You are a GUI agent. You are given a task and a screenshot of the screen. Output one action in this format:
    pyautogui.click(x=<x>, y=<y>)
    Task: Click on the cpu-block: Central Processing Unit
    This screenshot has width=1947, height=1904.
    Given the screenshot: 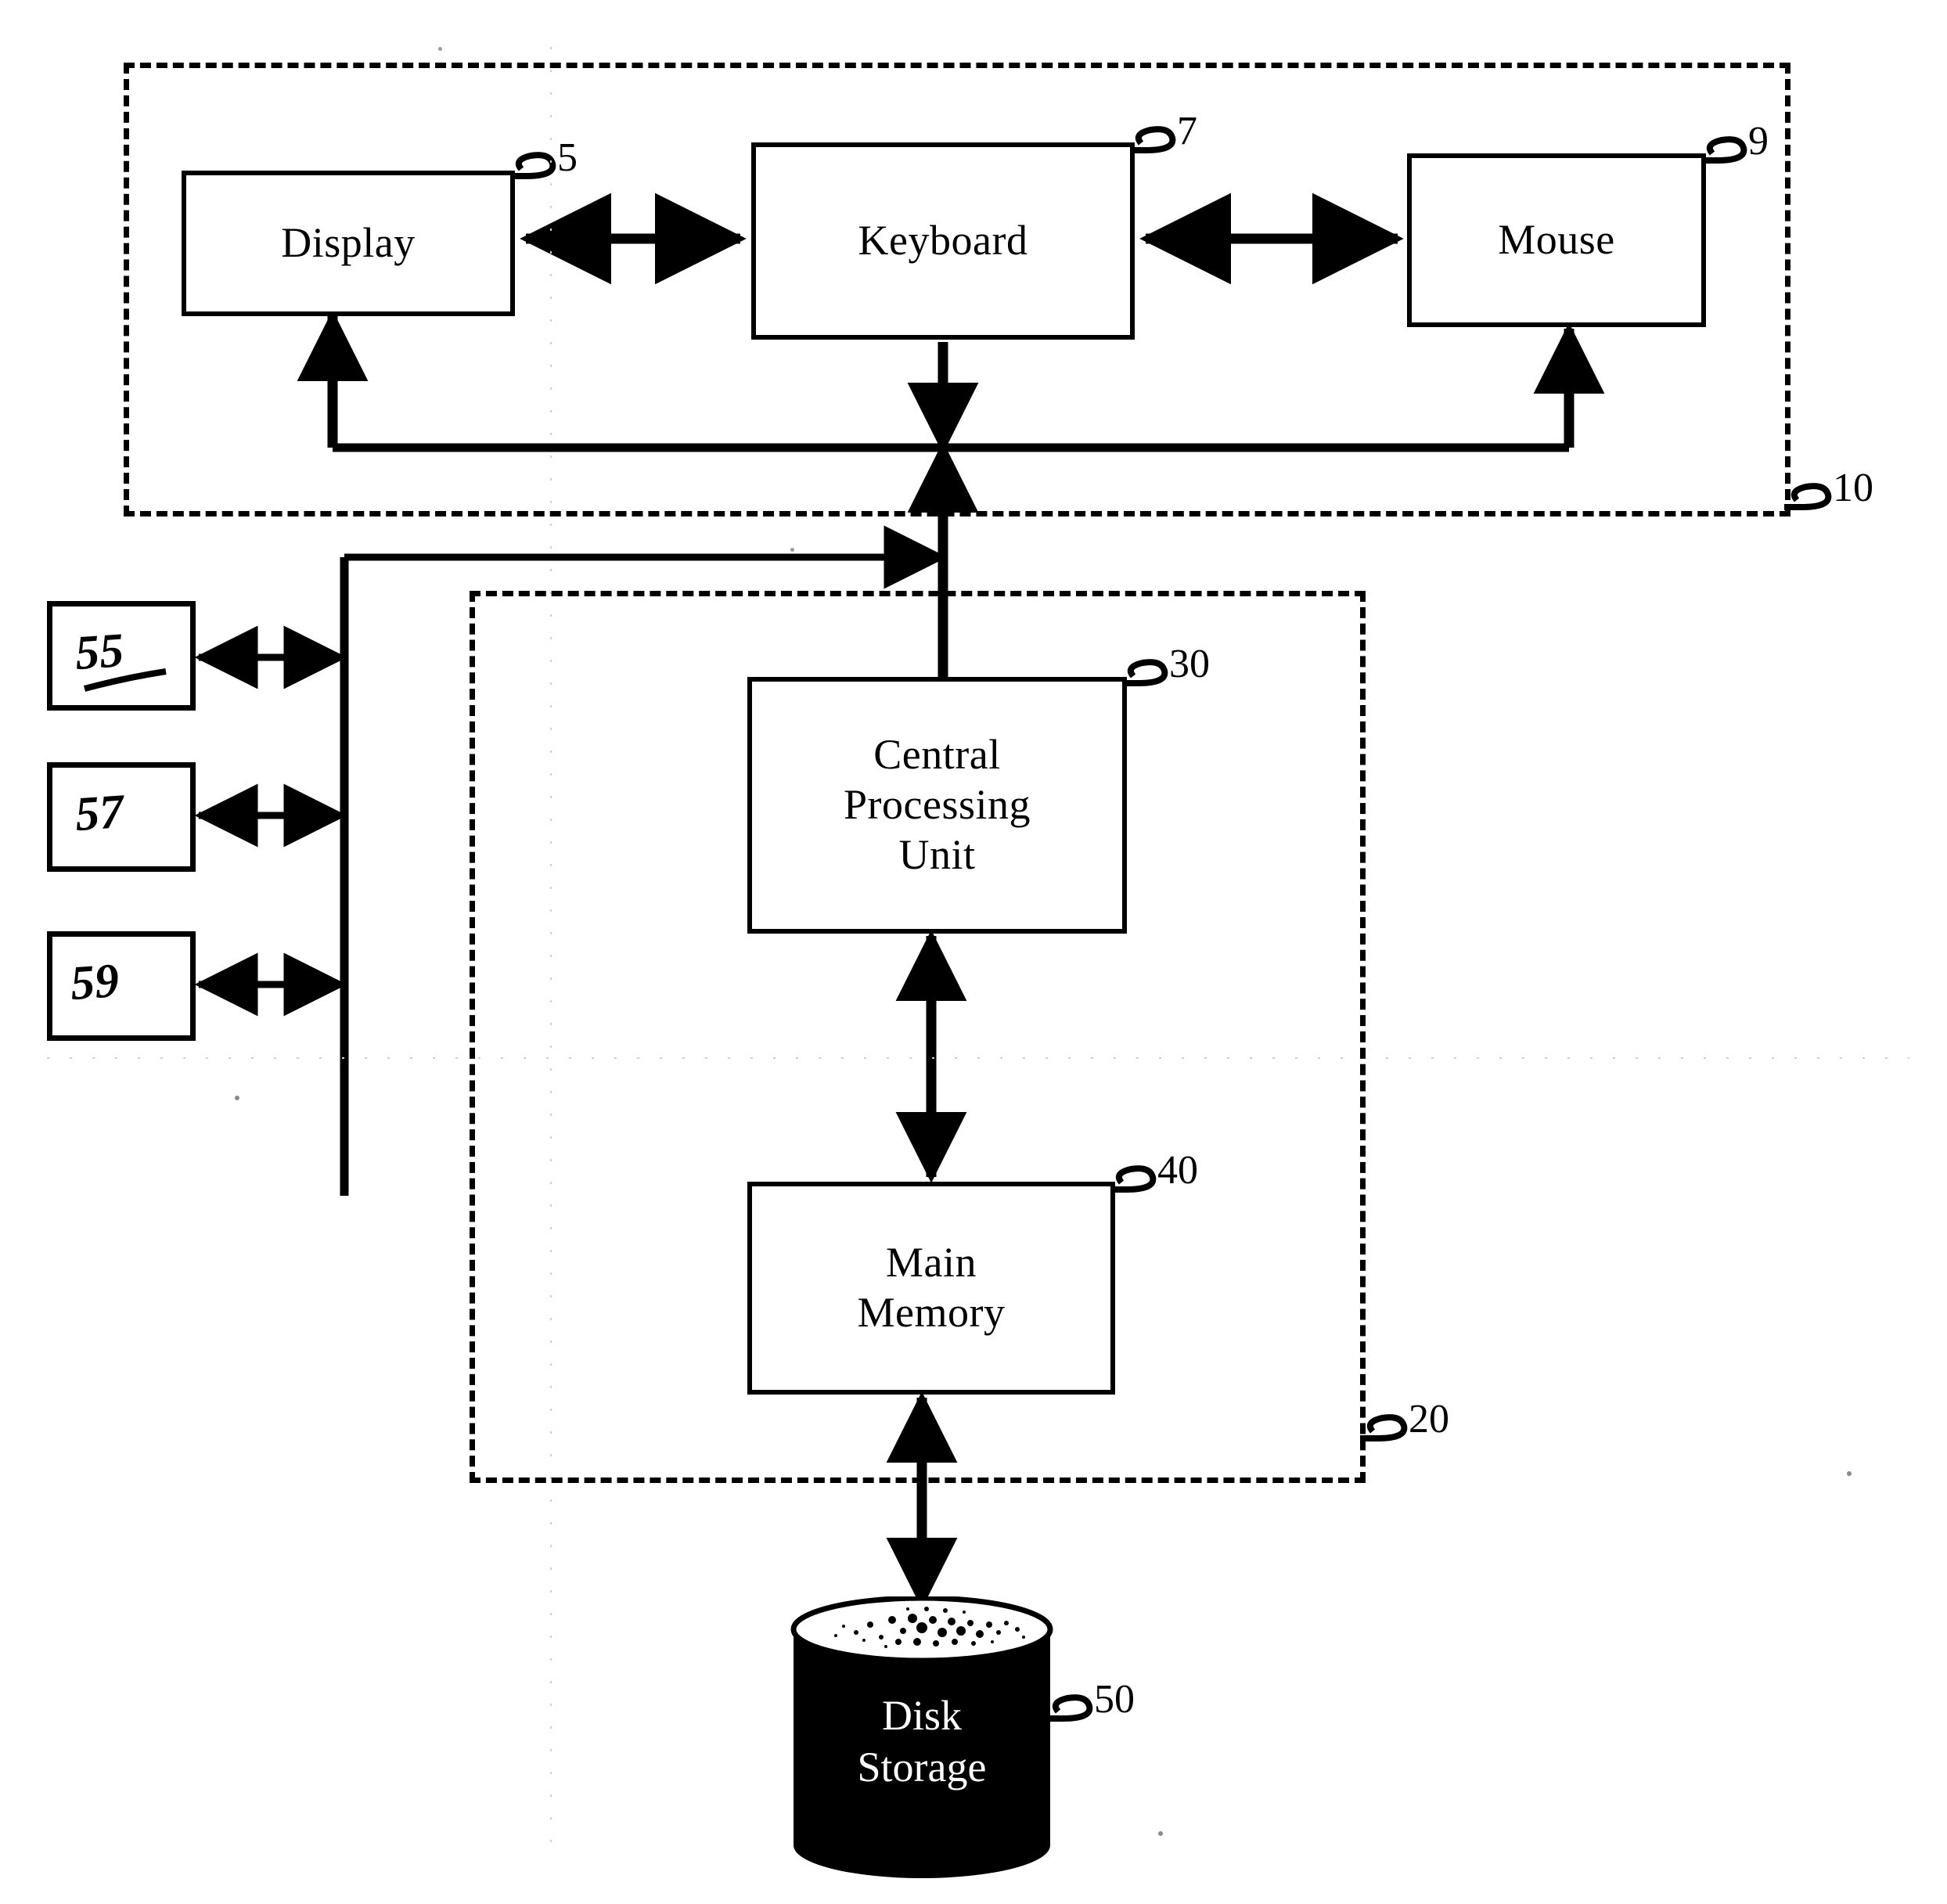 What is the action you would take?
    pyautogui.click(x=937, y=805)
    